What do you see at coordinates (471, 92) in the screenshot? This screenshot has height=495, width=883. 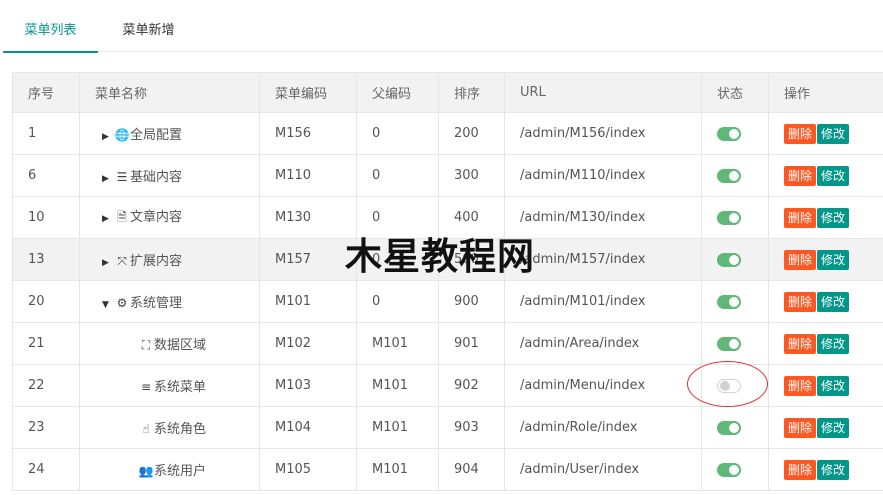 I see `header-sort: 排序` at bounding box center [471, 92].